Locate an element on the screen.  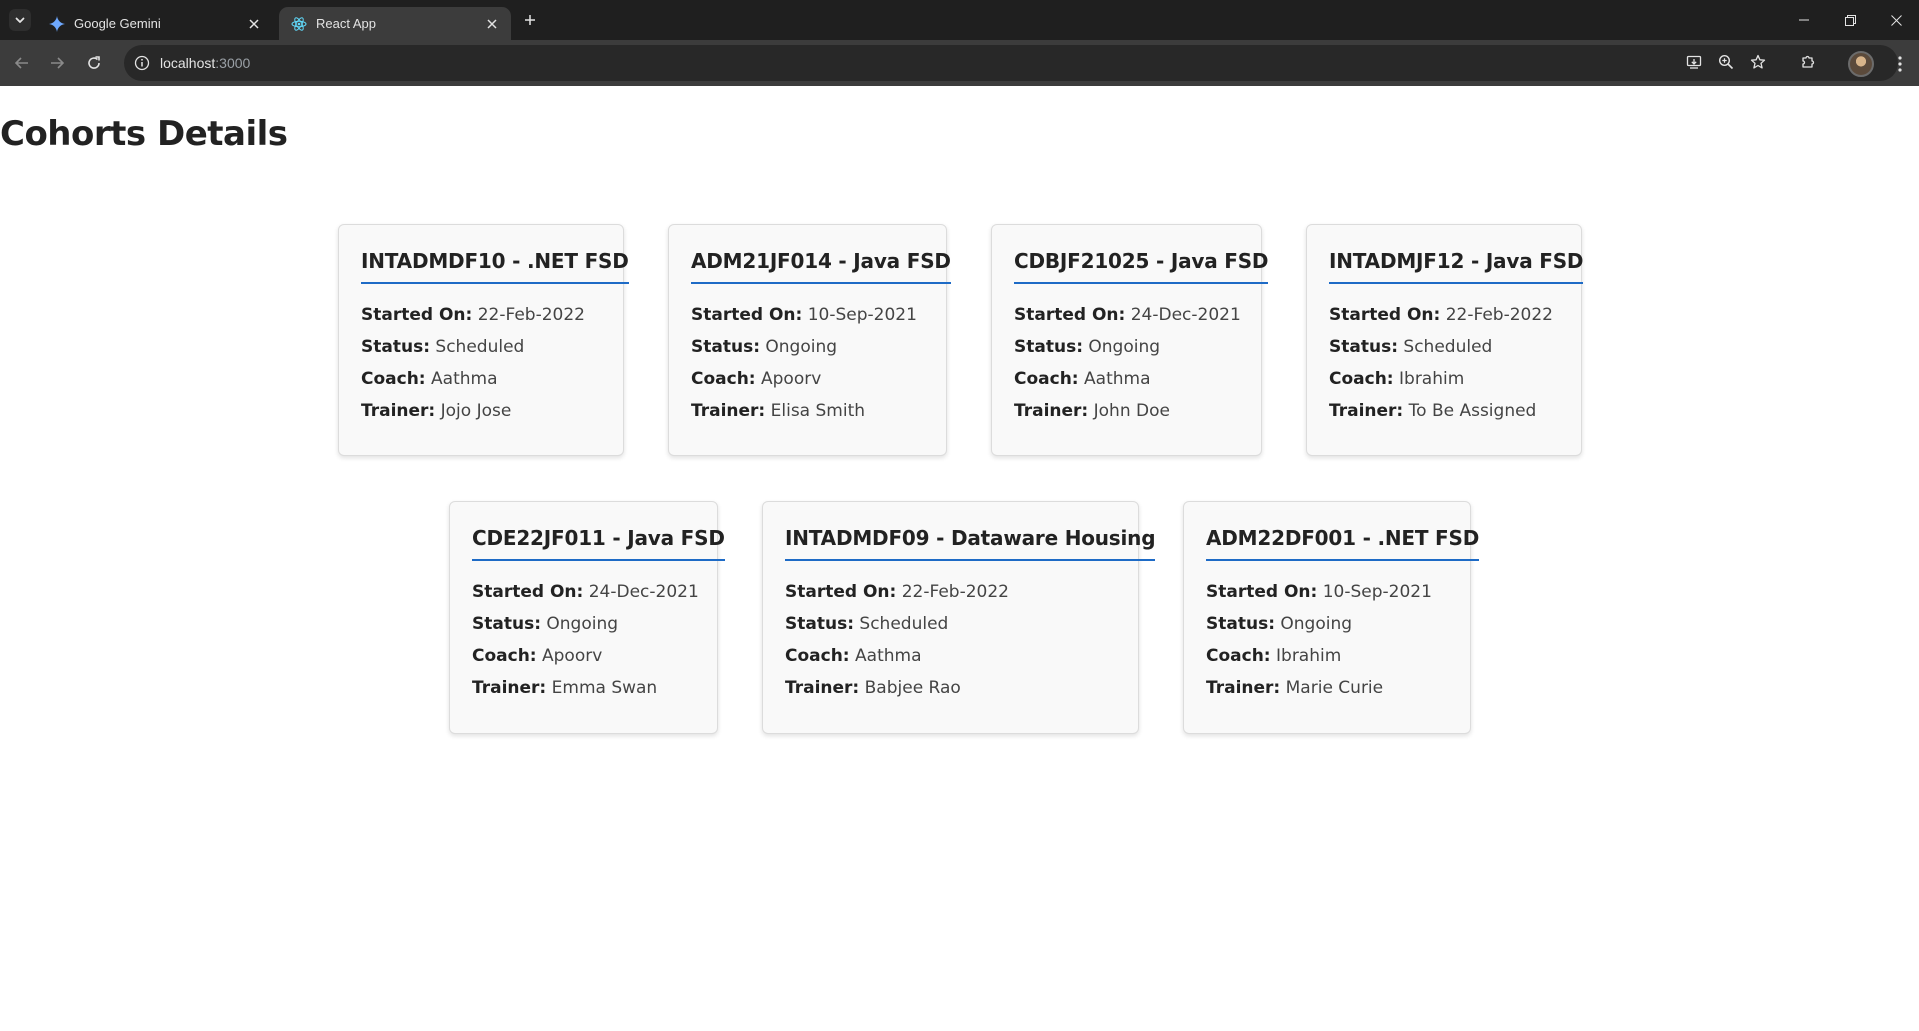
restore-button is located at coordinates (1850, 20).